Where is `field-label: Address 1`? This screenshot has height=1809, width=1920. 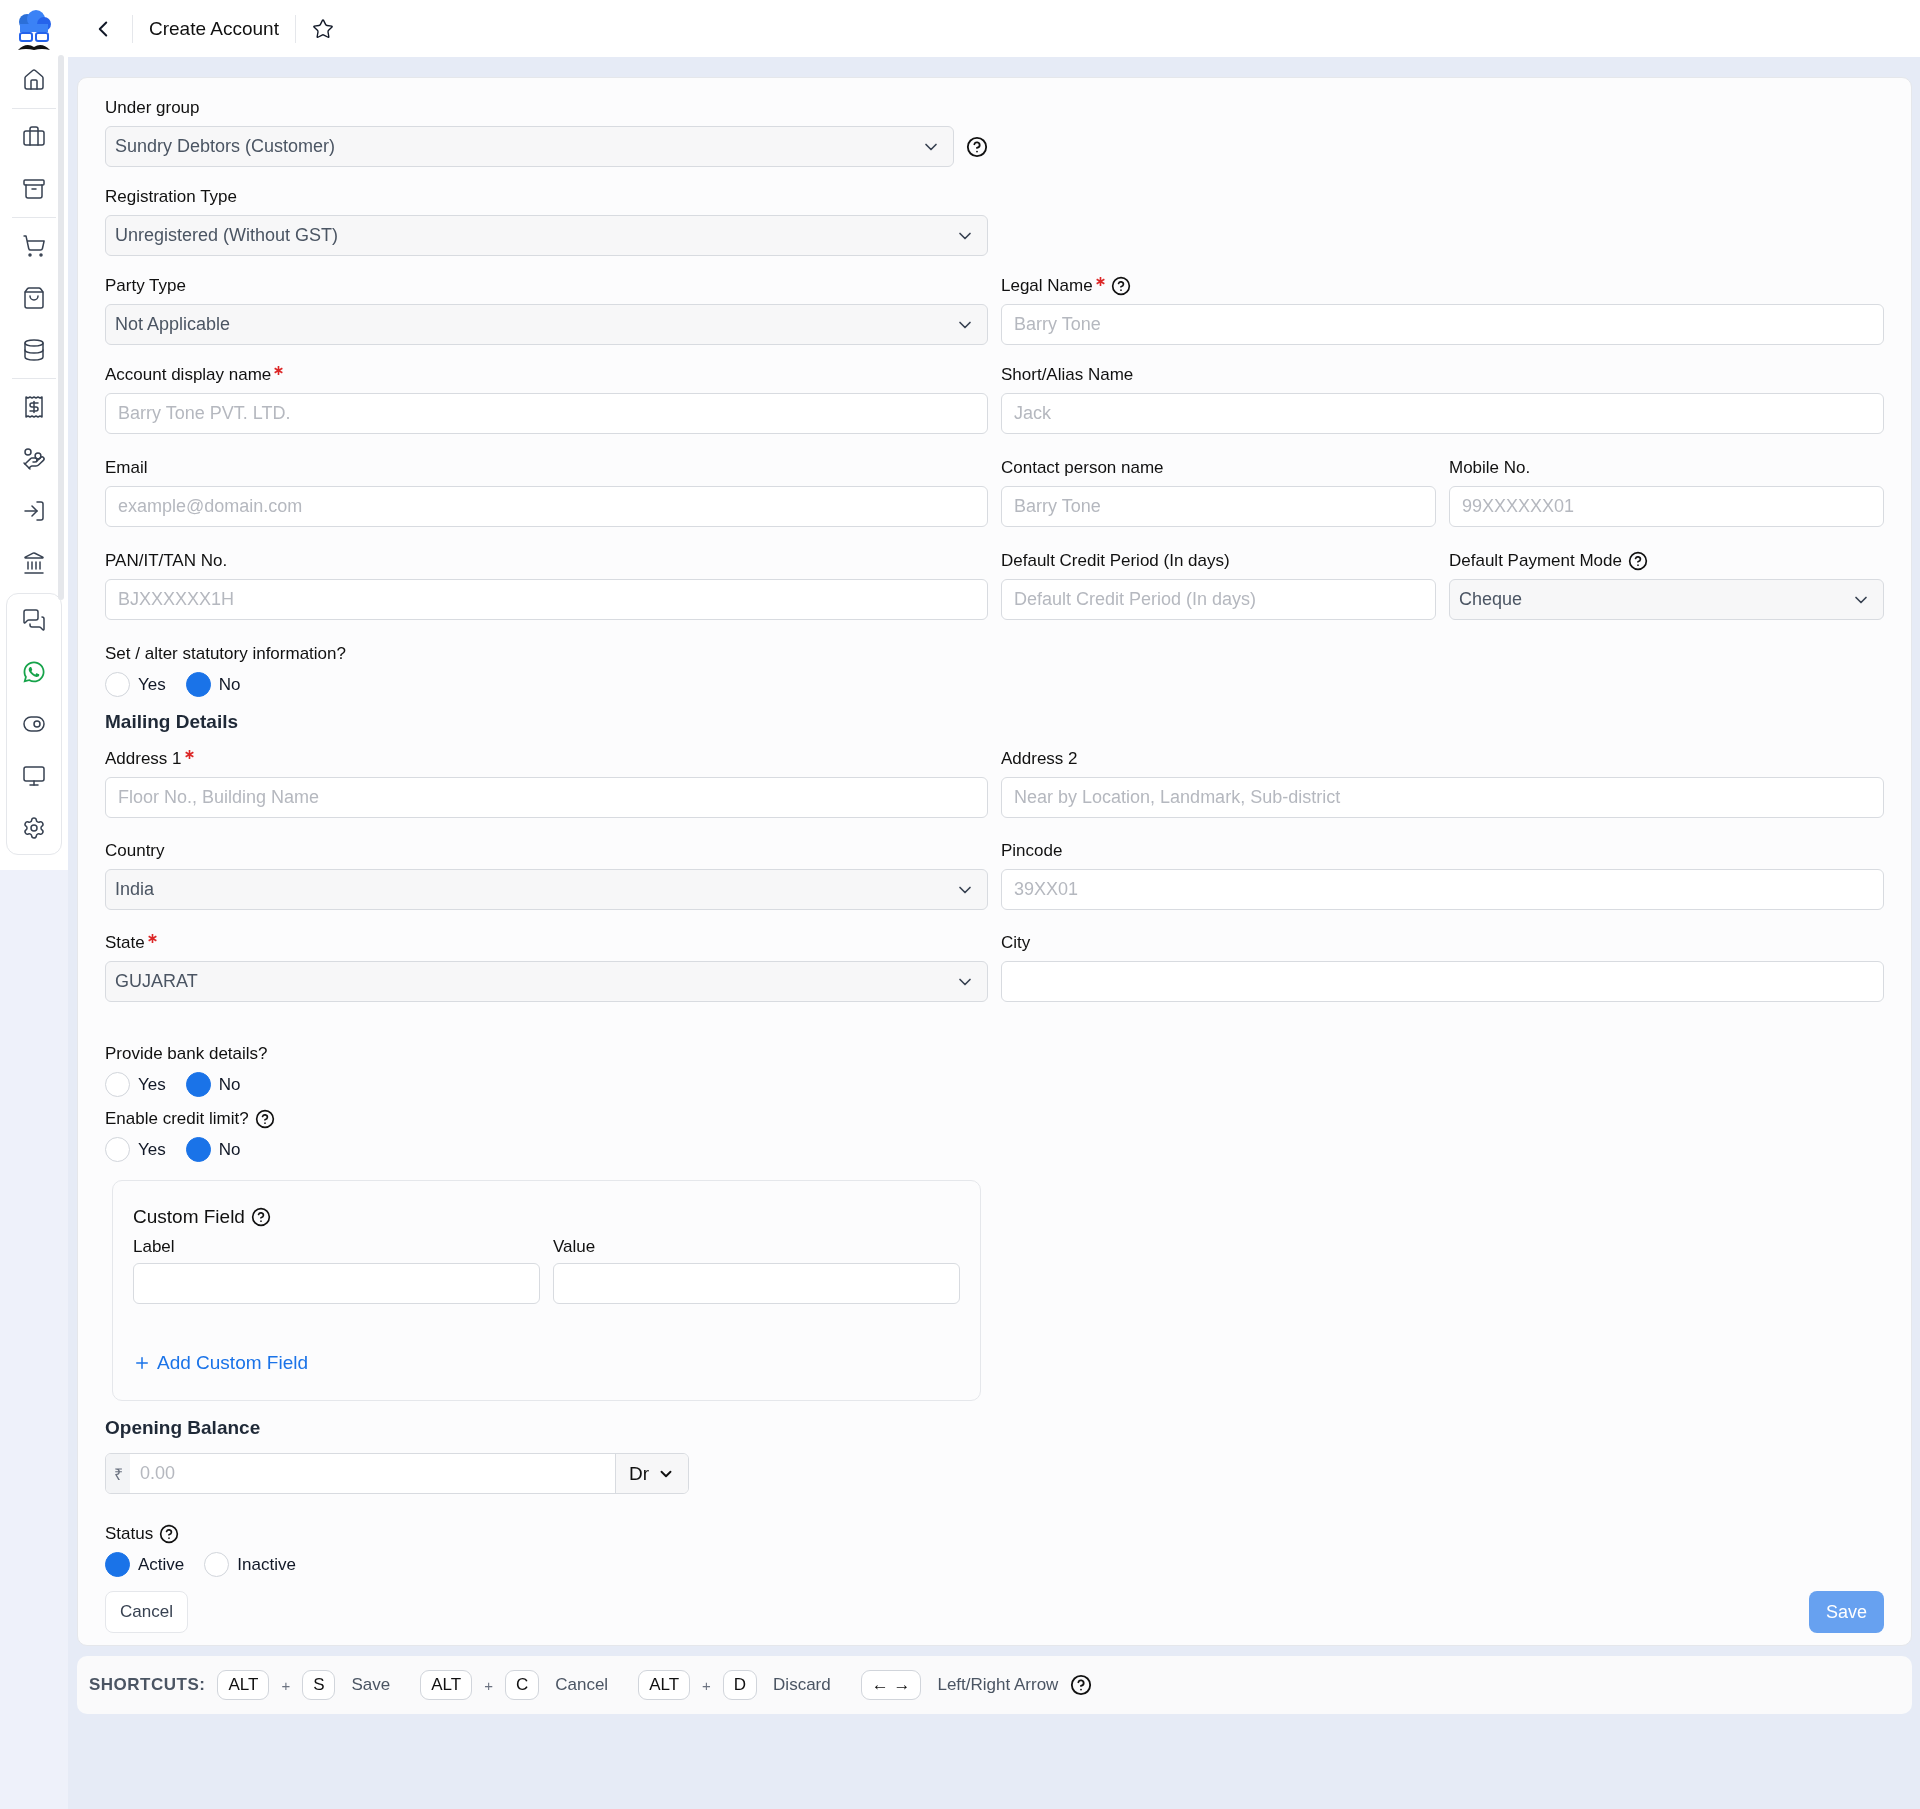
field-label: Address 1 is located at coordinates (143, 759).